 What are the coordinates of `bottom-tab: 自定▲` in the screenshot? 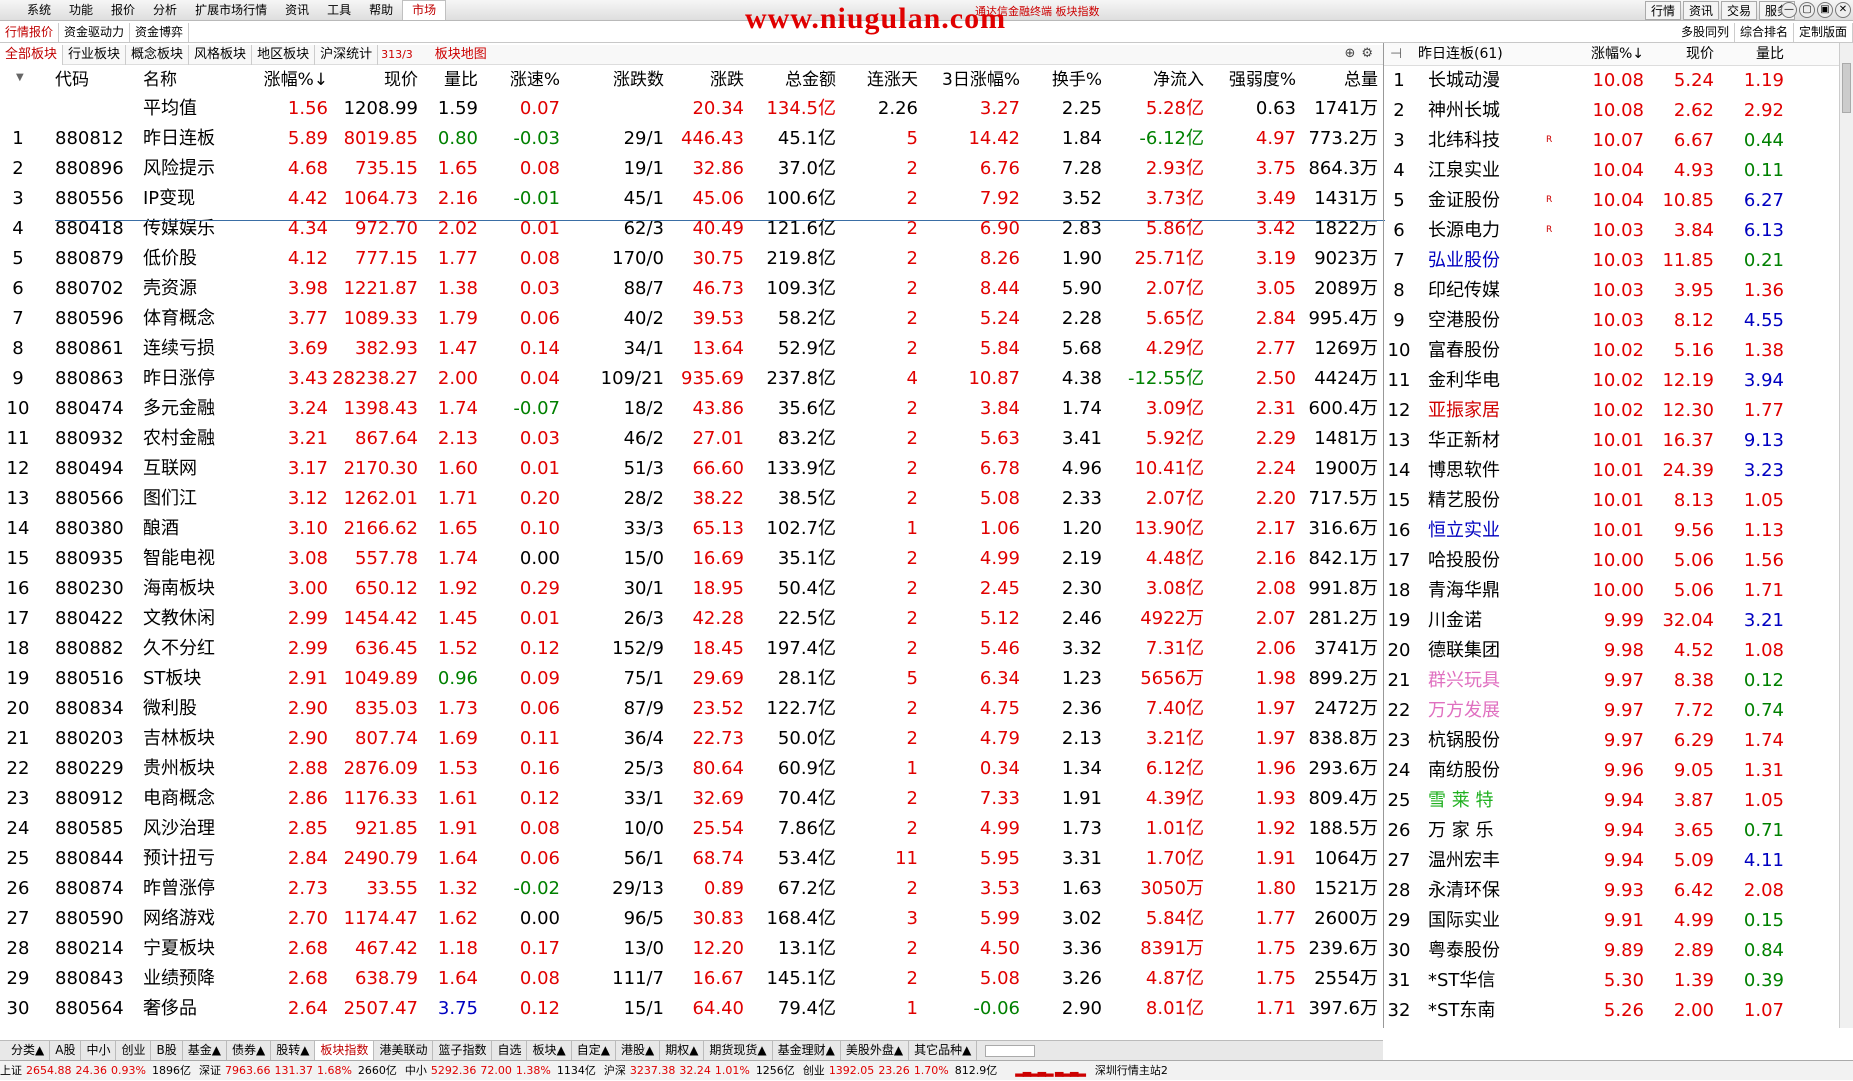 It's located at (594, 1050).